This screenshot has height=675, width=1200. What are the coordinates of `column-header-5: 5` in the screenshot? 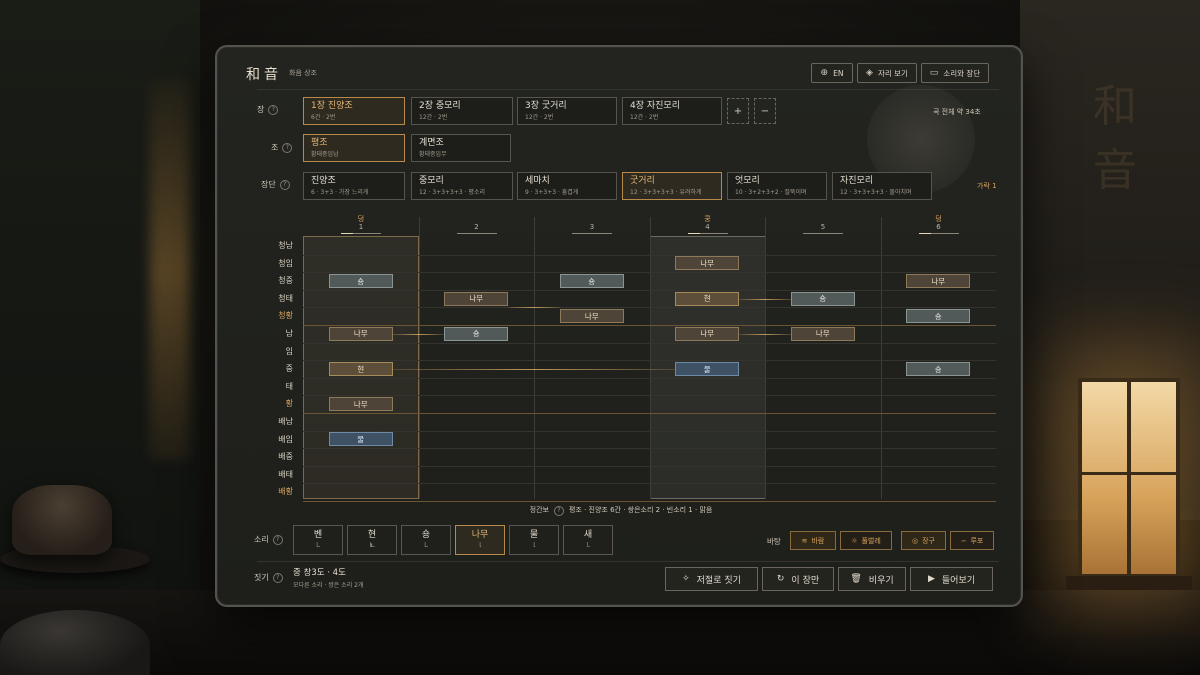 It's located at (823, 224).